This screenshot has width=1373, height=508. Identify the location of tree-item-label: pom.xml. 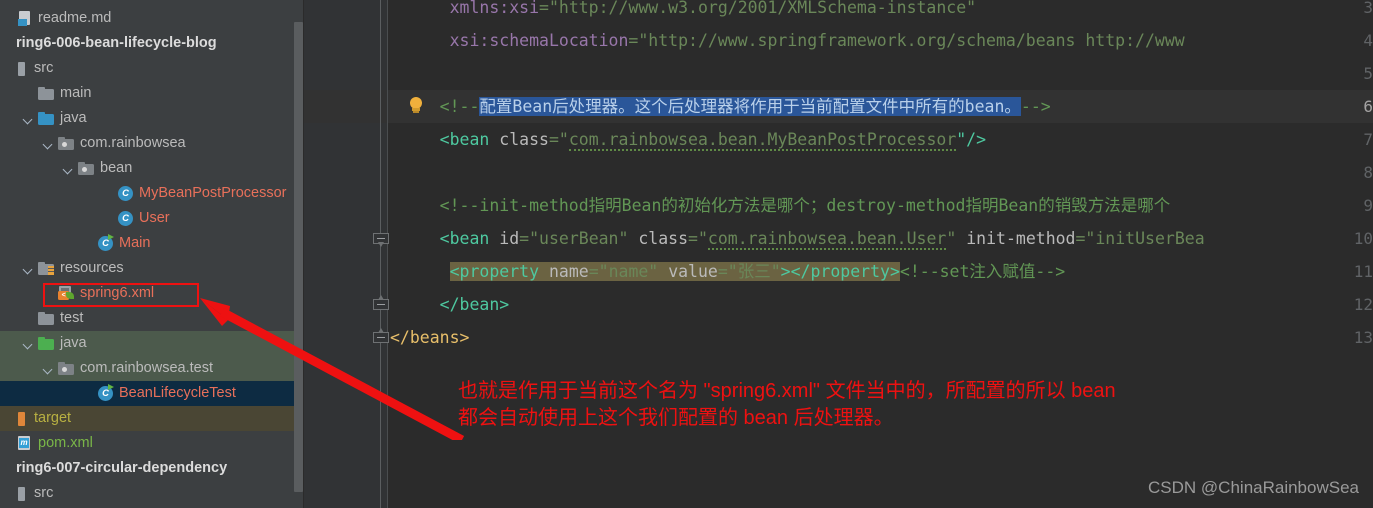
(65, 443).